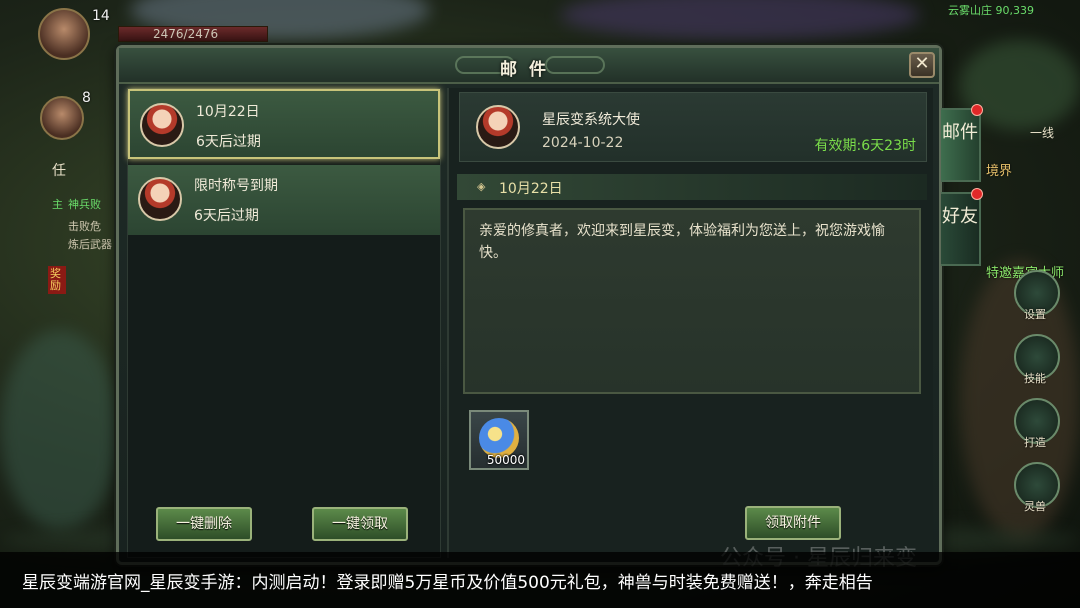 This screenshot has height=608, width=1080. Describe the element at coordinates (57, 204) in the screenshot. I see `task-main-tag: 主` at that location.